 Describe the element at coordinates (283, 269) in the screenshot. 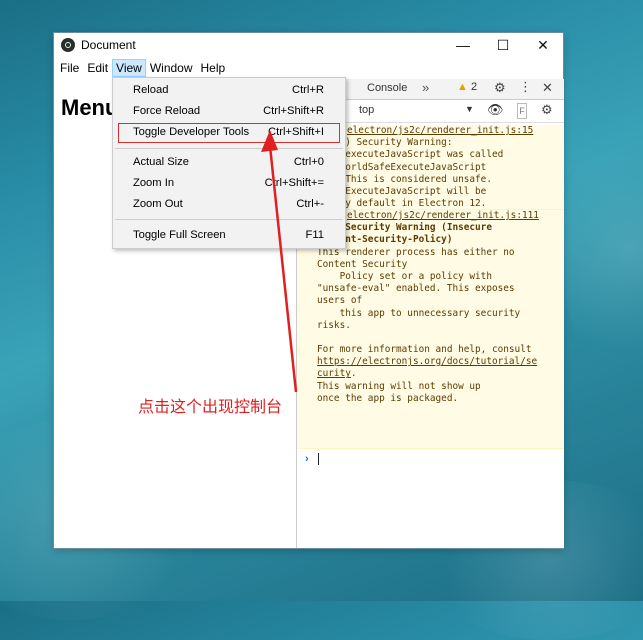

I see `arrow-shaft` at that location.